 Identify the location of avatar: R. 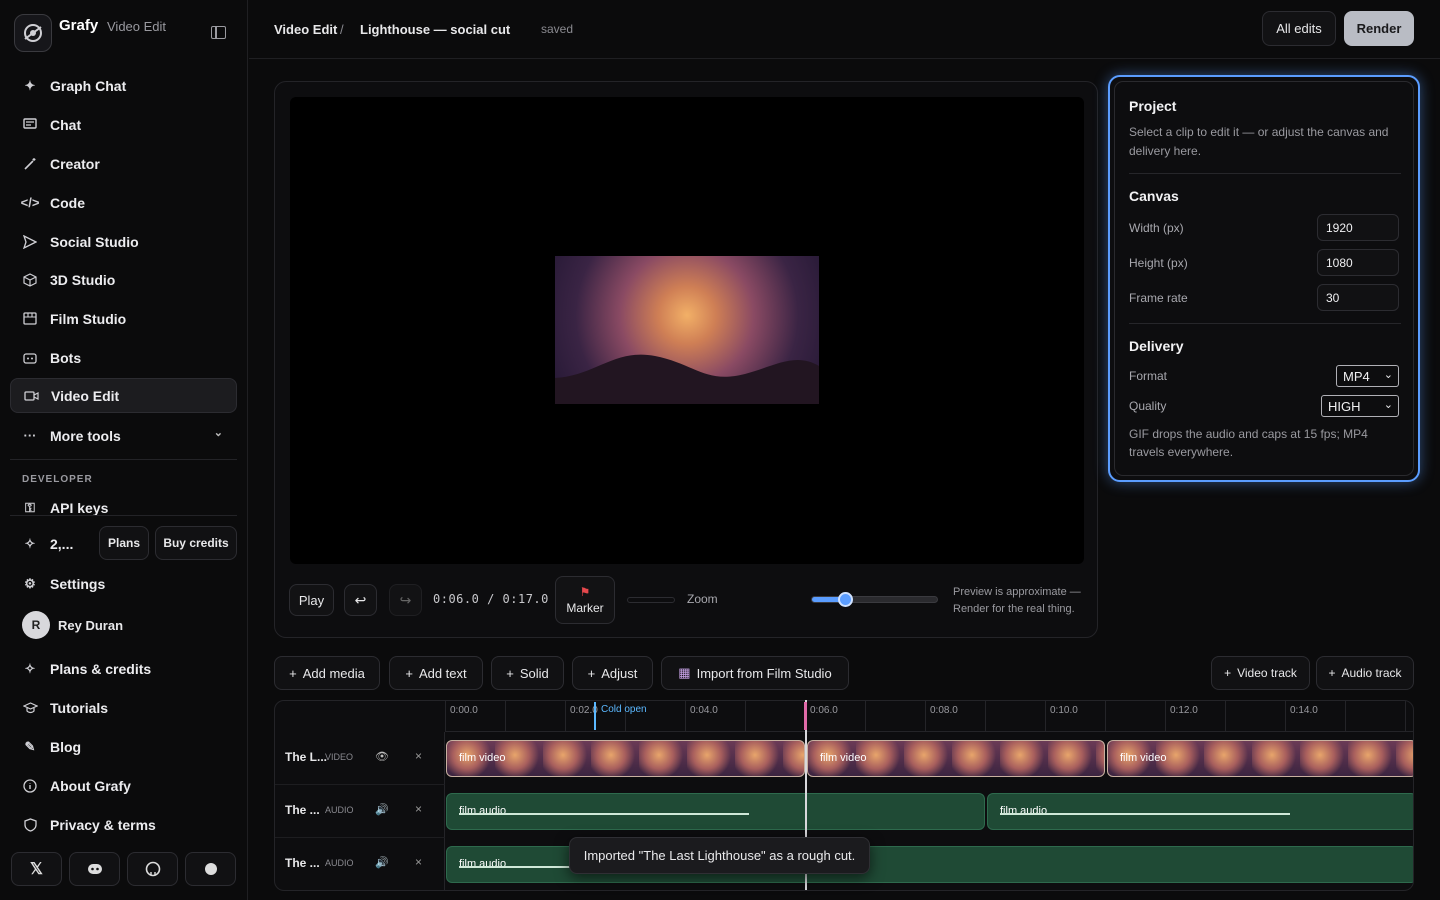
(36, 625).